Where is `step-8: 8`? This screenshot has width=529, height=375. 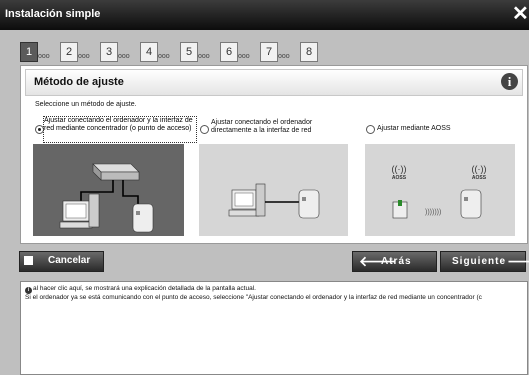
step-8: 8 is located at coordinates (317, 53).